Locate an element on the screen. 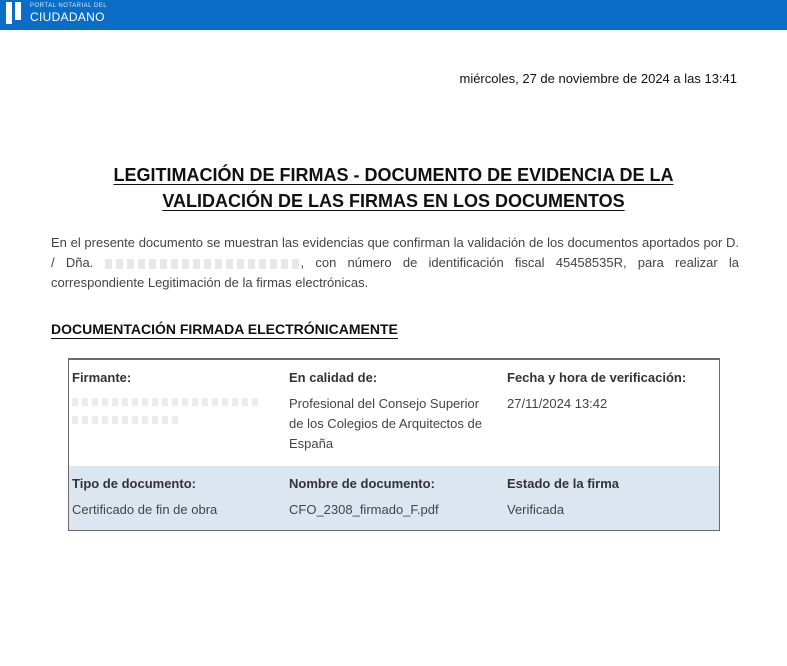 The width and height of the screenshot is (787, 666). fecha-value: 27/11/2024 13:42 is located at coordinates (557, 403).